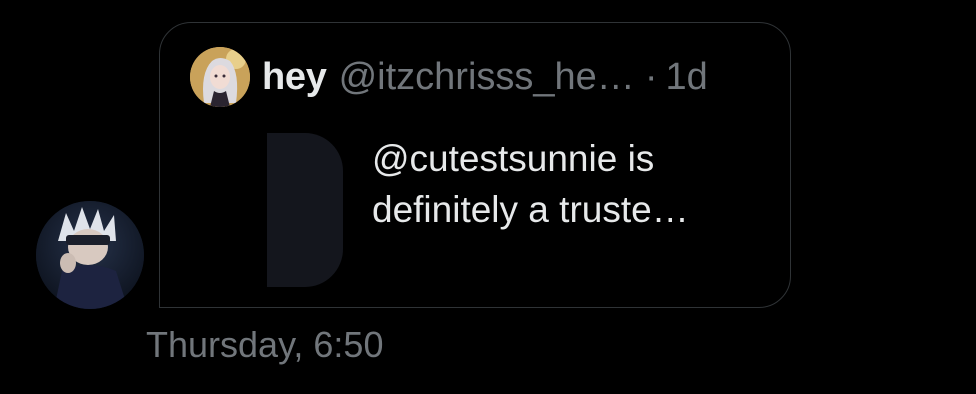 The height and width of the screenshot is (394, 976). I want to click on post-time: 1d, so click(686, 76).